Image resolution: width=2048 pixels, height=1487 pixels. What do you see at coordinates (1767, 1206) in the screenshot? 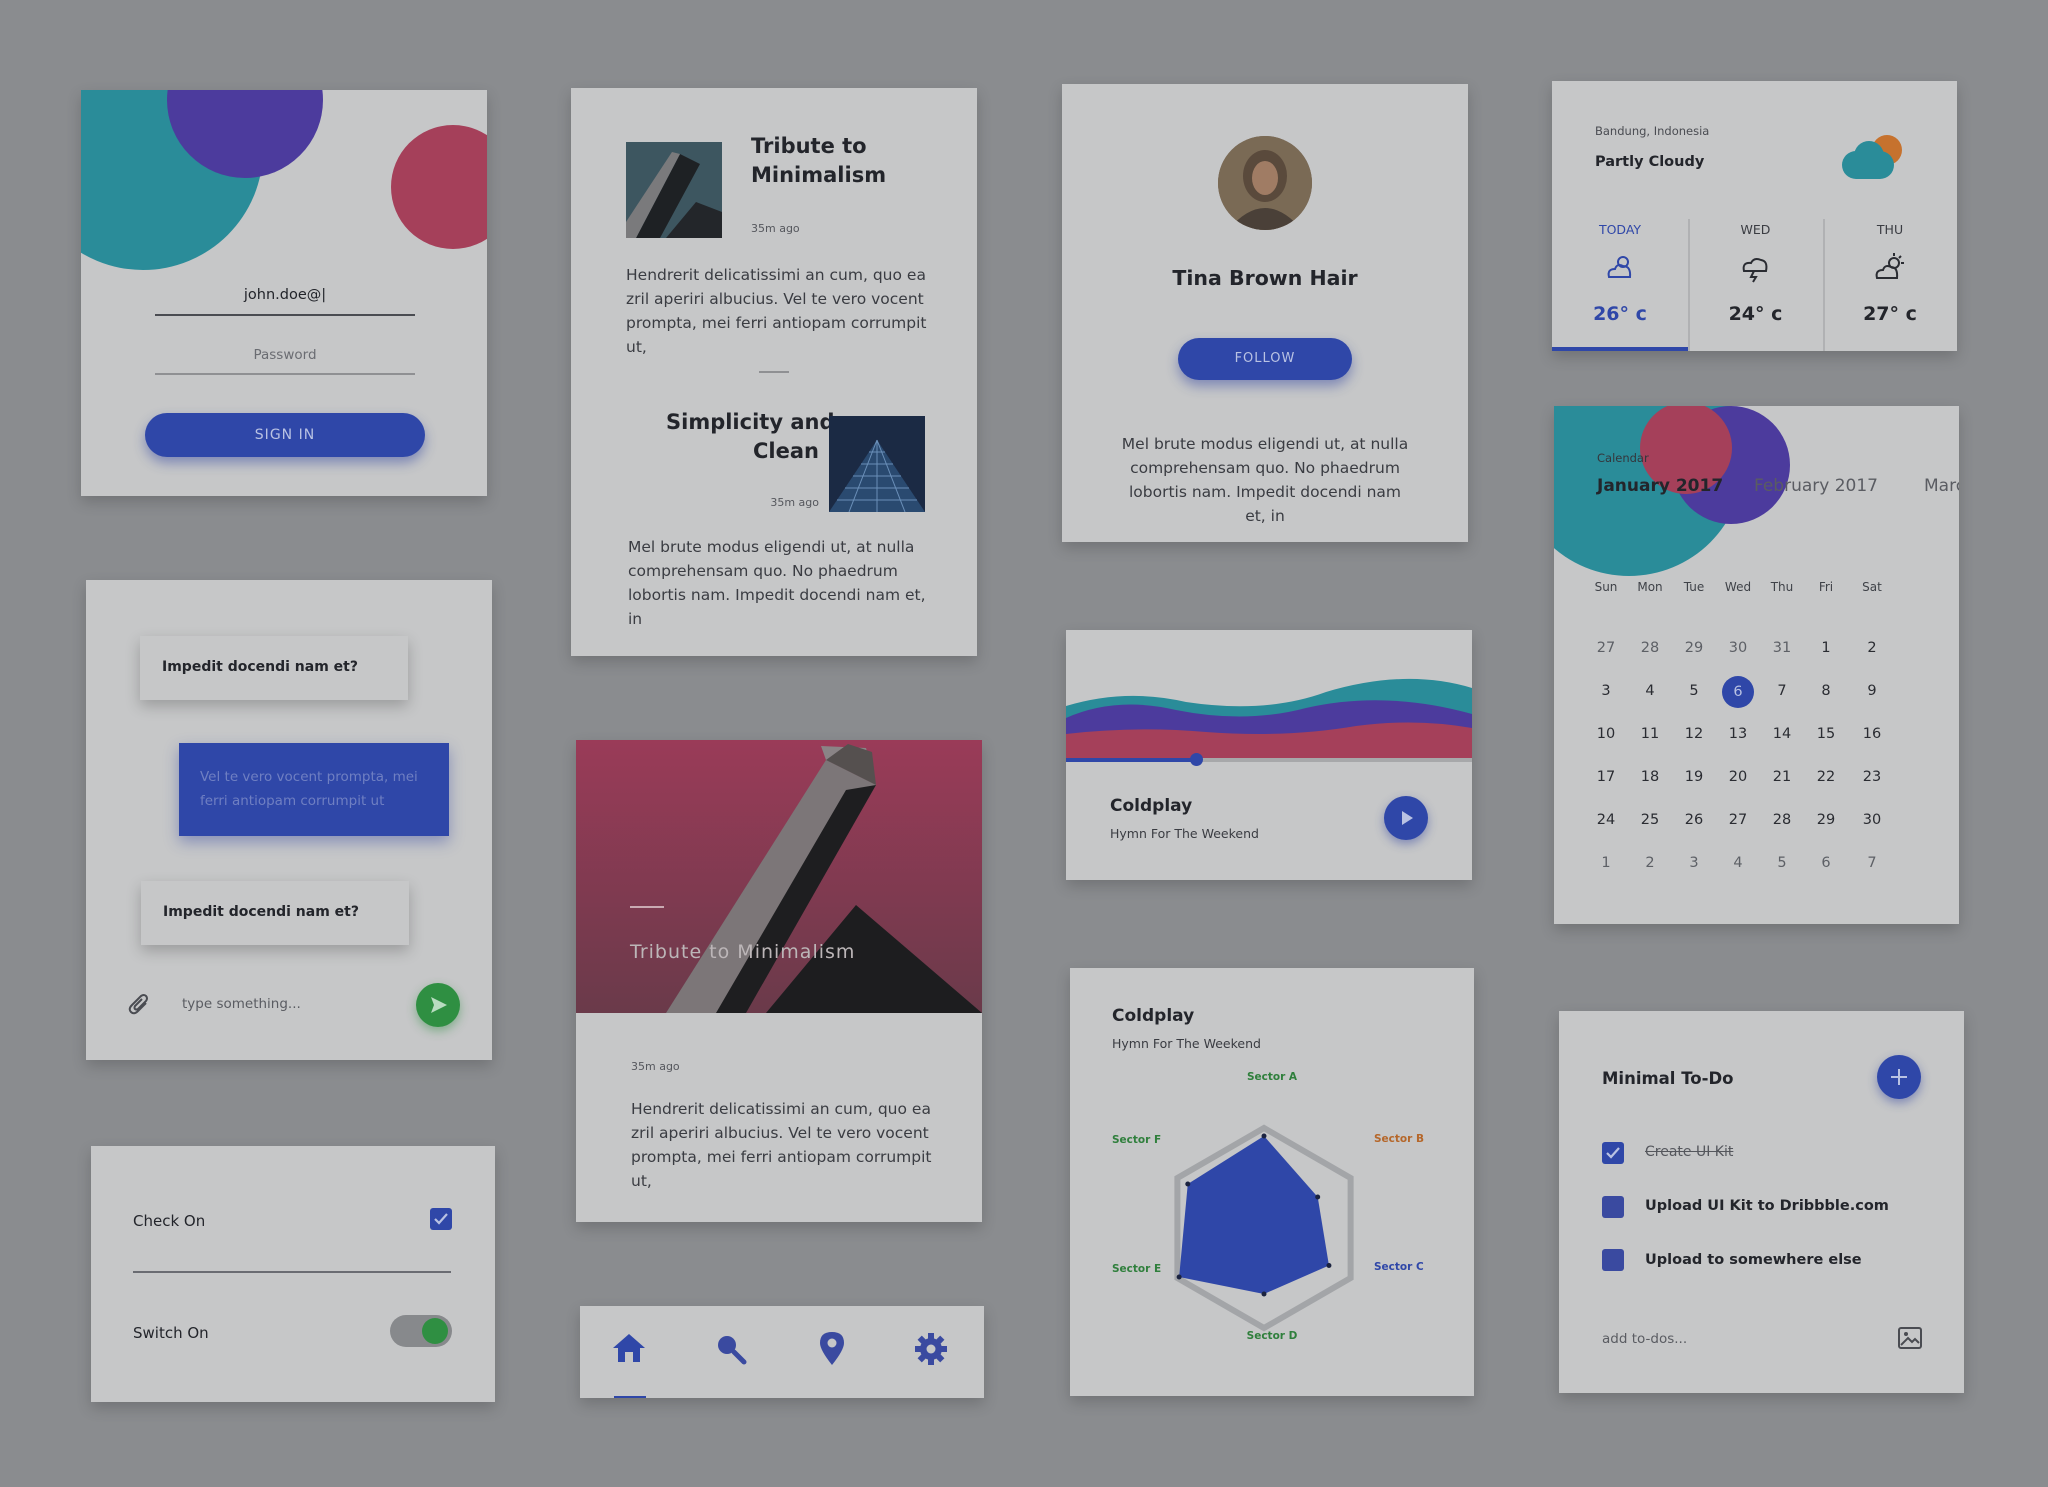
I see `todo-item-label: Upload UI Kit to Dribbble.com` at bounding box center [1767, 1206].